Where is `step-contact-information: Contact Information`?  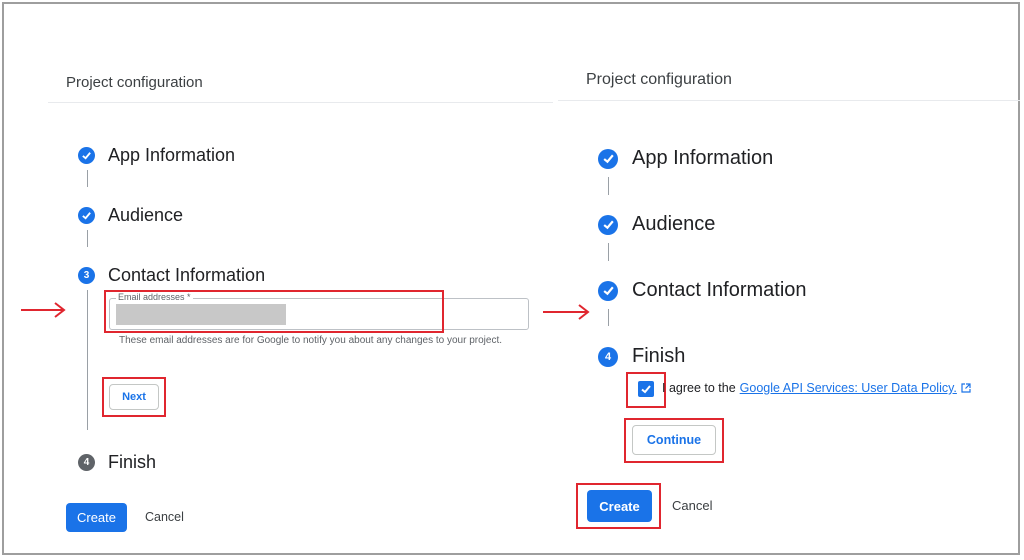 step-contact-information: Contact Information is located at coordinates (702, 290).